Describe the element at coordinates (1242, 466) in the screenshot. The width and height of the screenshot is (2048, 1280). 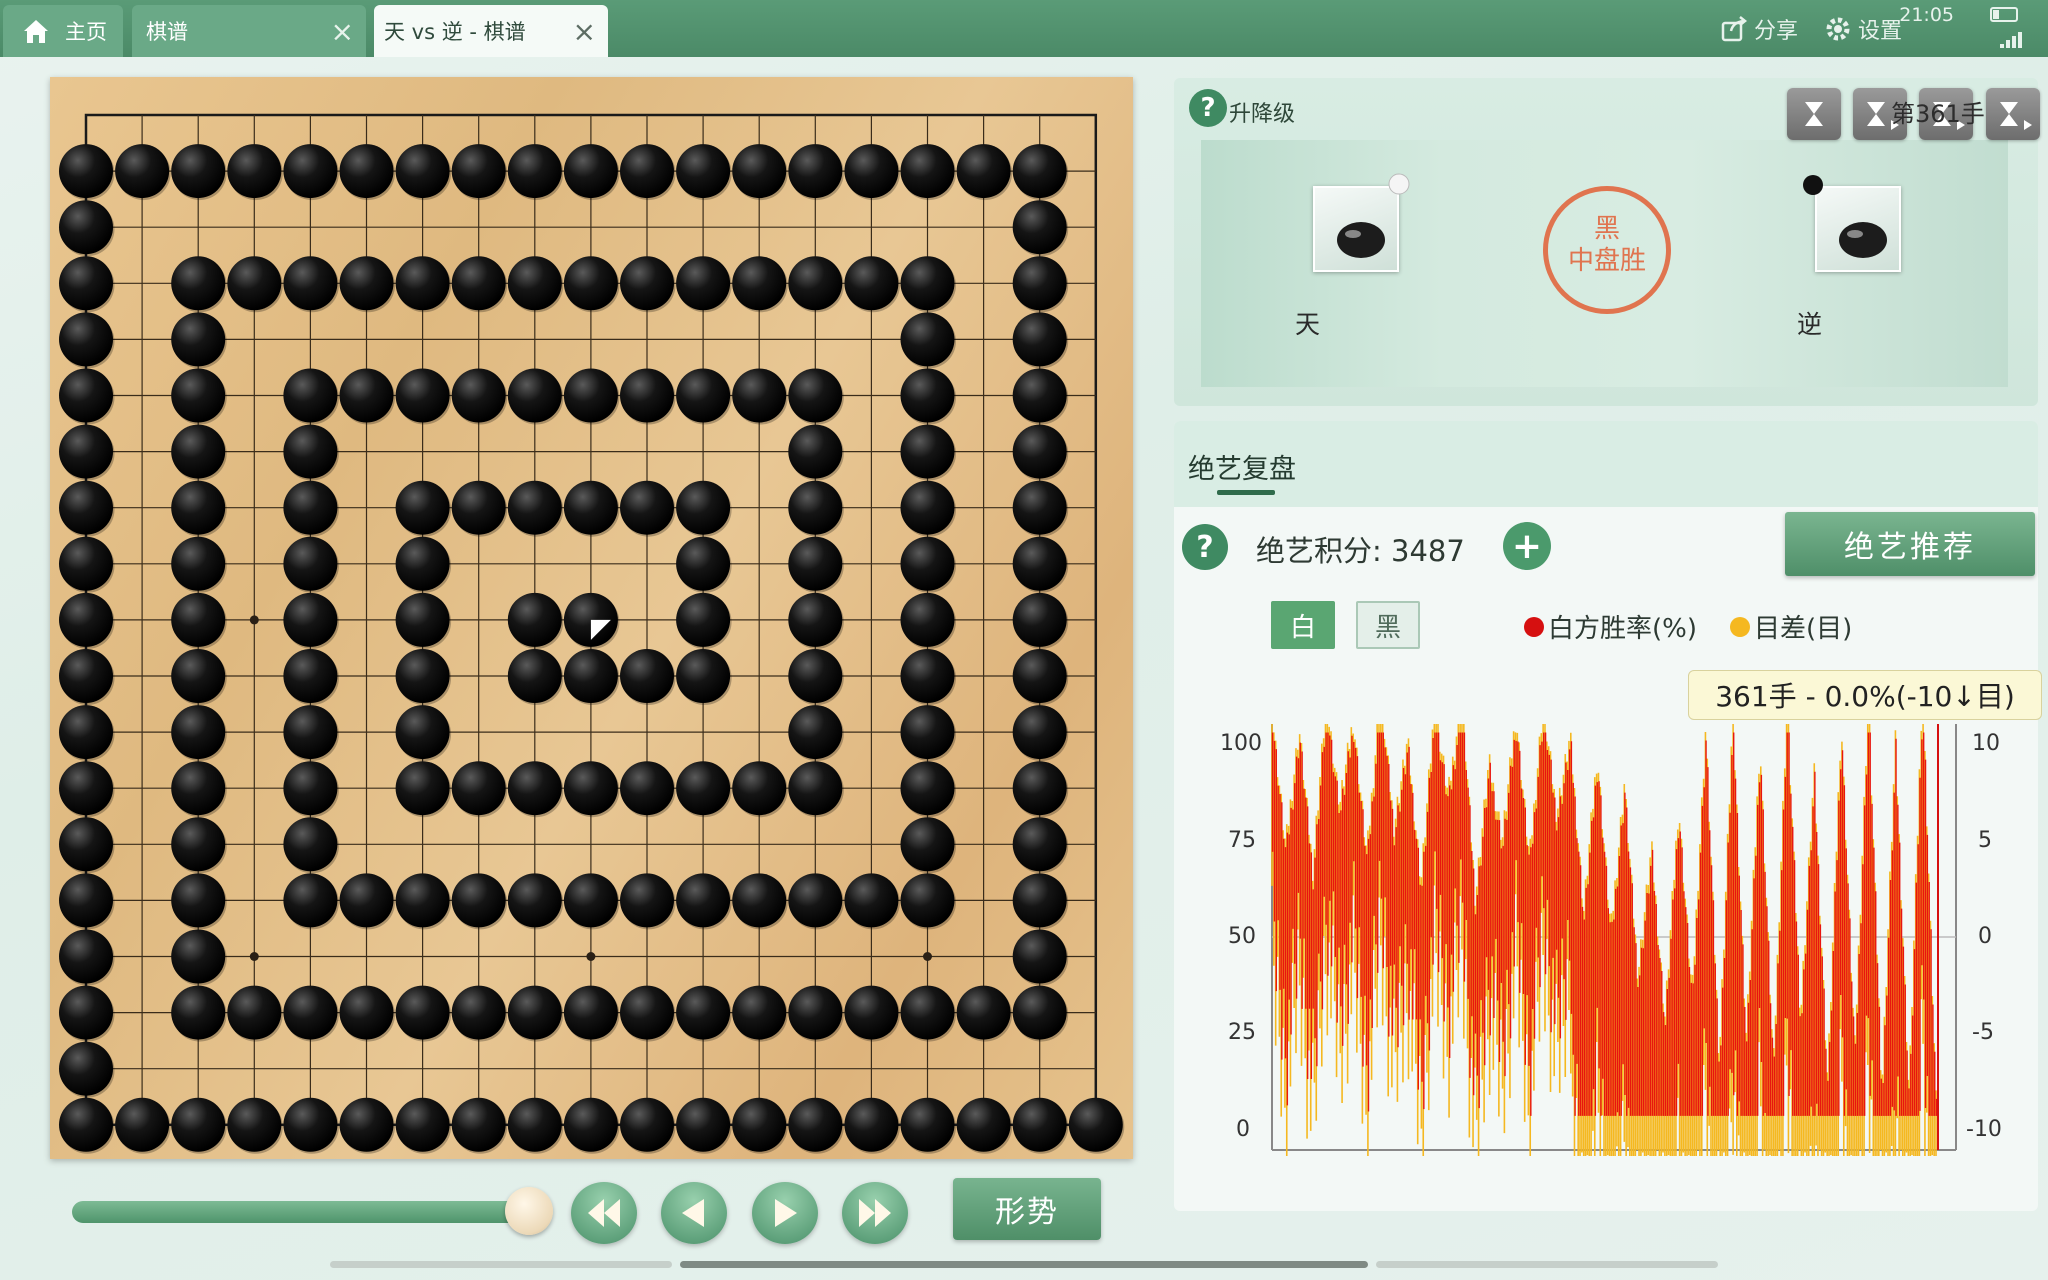
I see `tab-analysis: 绝艺复盘` at that location.